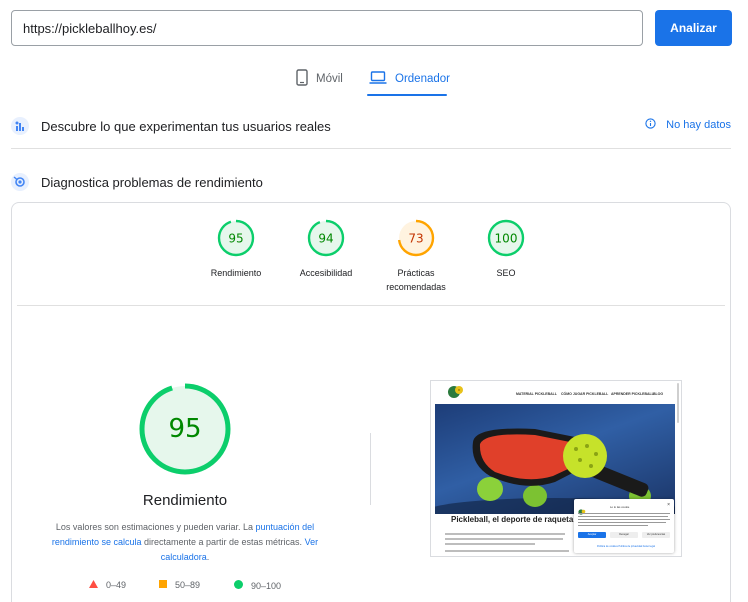 The image size is (748, 602). What do you see at coordinates (693, 28) in the screenshot?
I see `analyze-button: Analizar` at bounding box center [693, 28].